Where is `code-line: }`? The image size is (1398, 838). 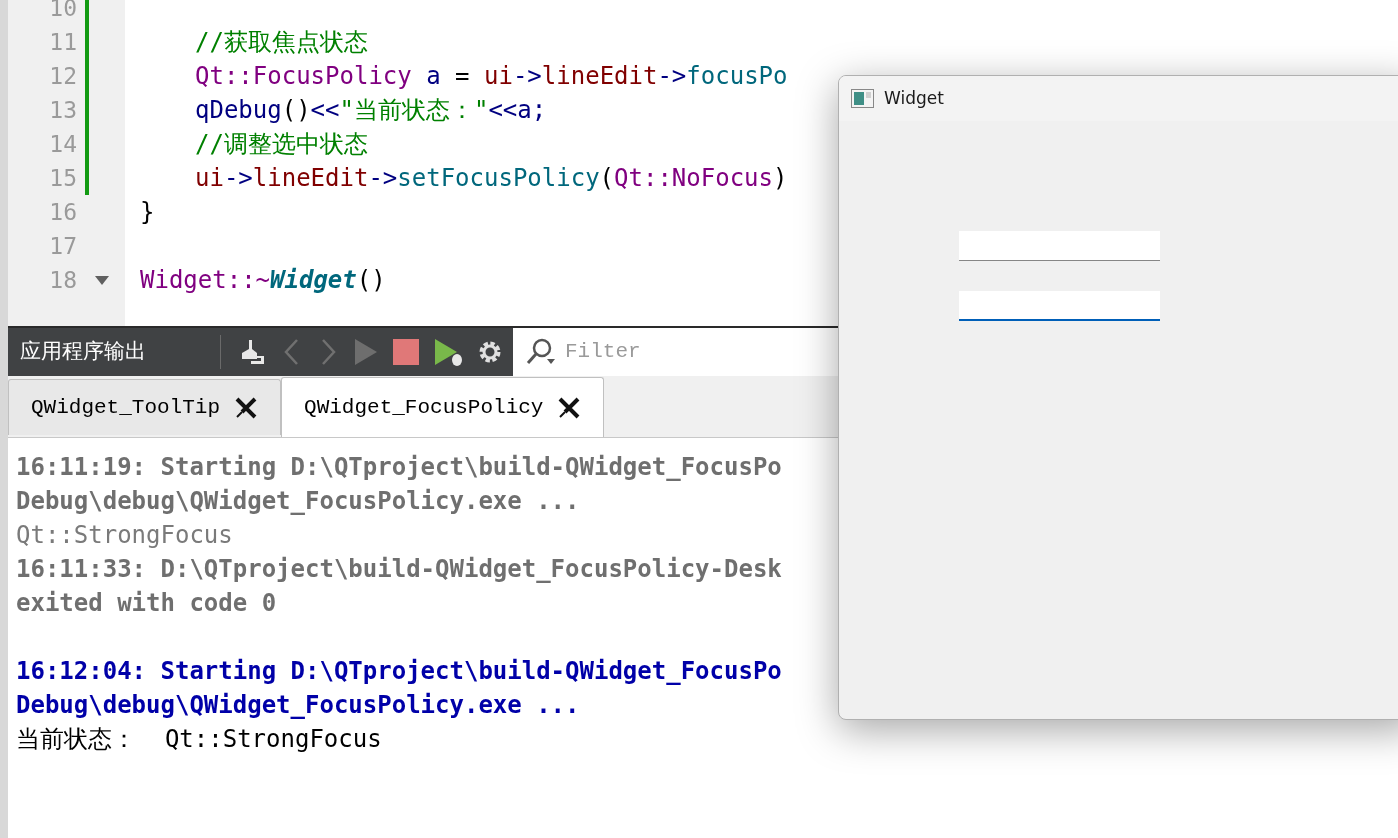 code-line: } is located at coordinates (147, 212).